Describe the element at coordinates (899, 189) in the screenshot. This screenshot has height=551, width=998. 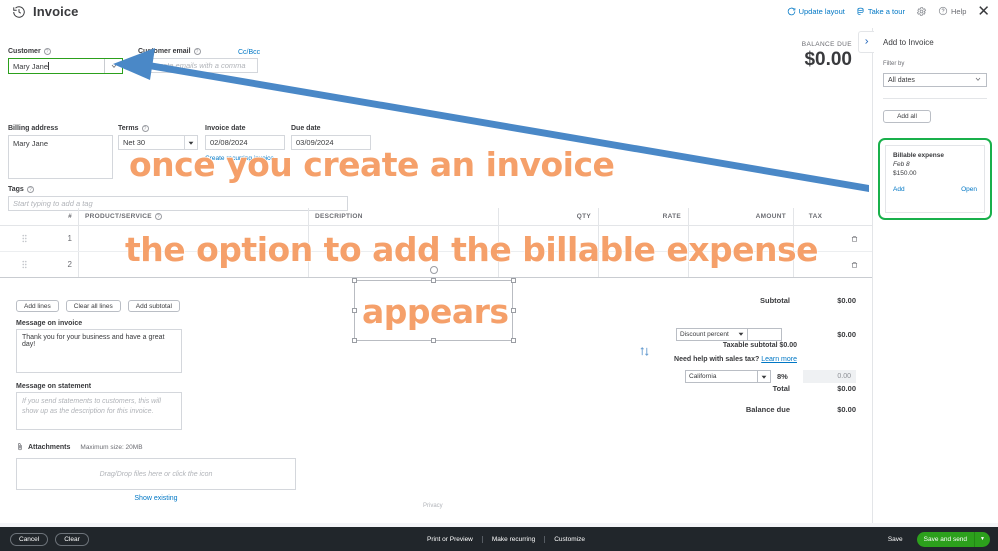
I see `expense-add-link: Add` at that location.